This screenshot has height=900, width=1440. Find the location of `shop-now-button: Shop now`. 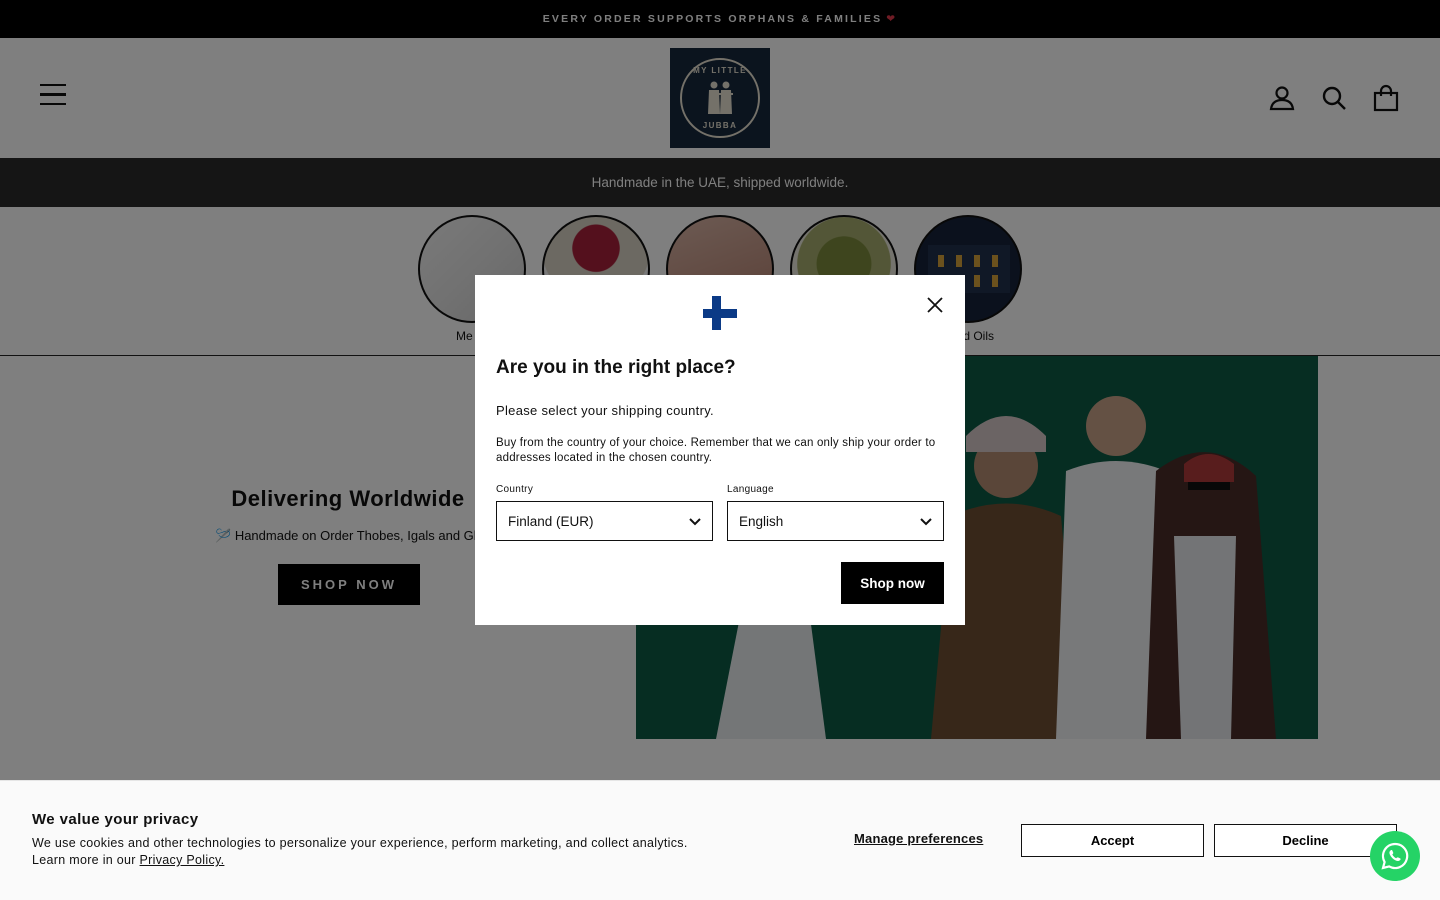

shop-now-button: Shop now is located at coordinates (892, 583).